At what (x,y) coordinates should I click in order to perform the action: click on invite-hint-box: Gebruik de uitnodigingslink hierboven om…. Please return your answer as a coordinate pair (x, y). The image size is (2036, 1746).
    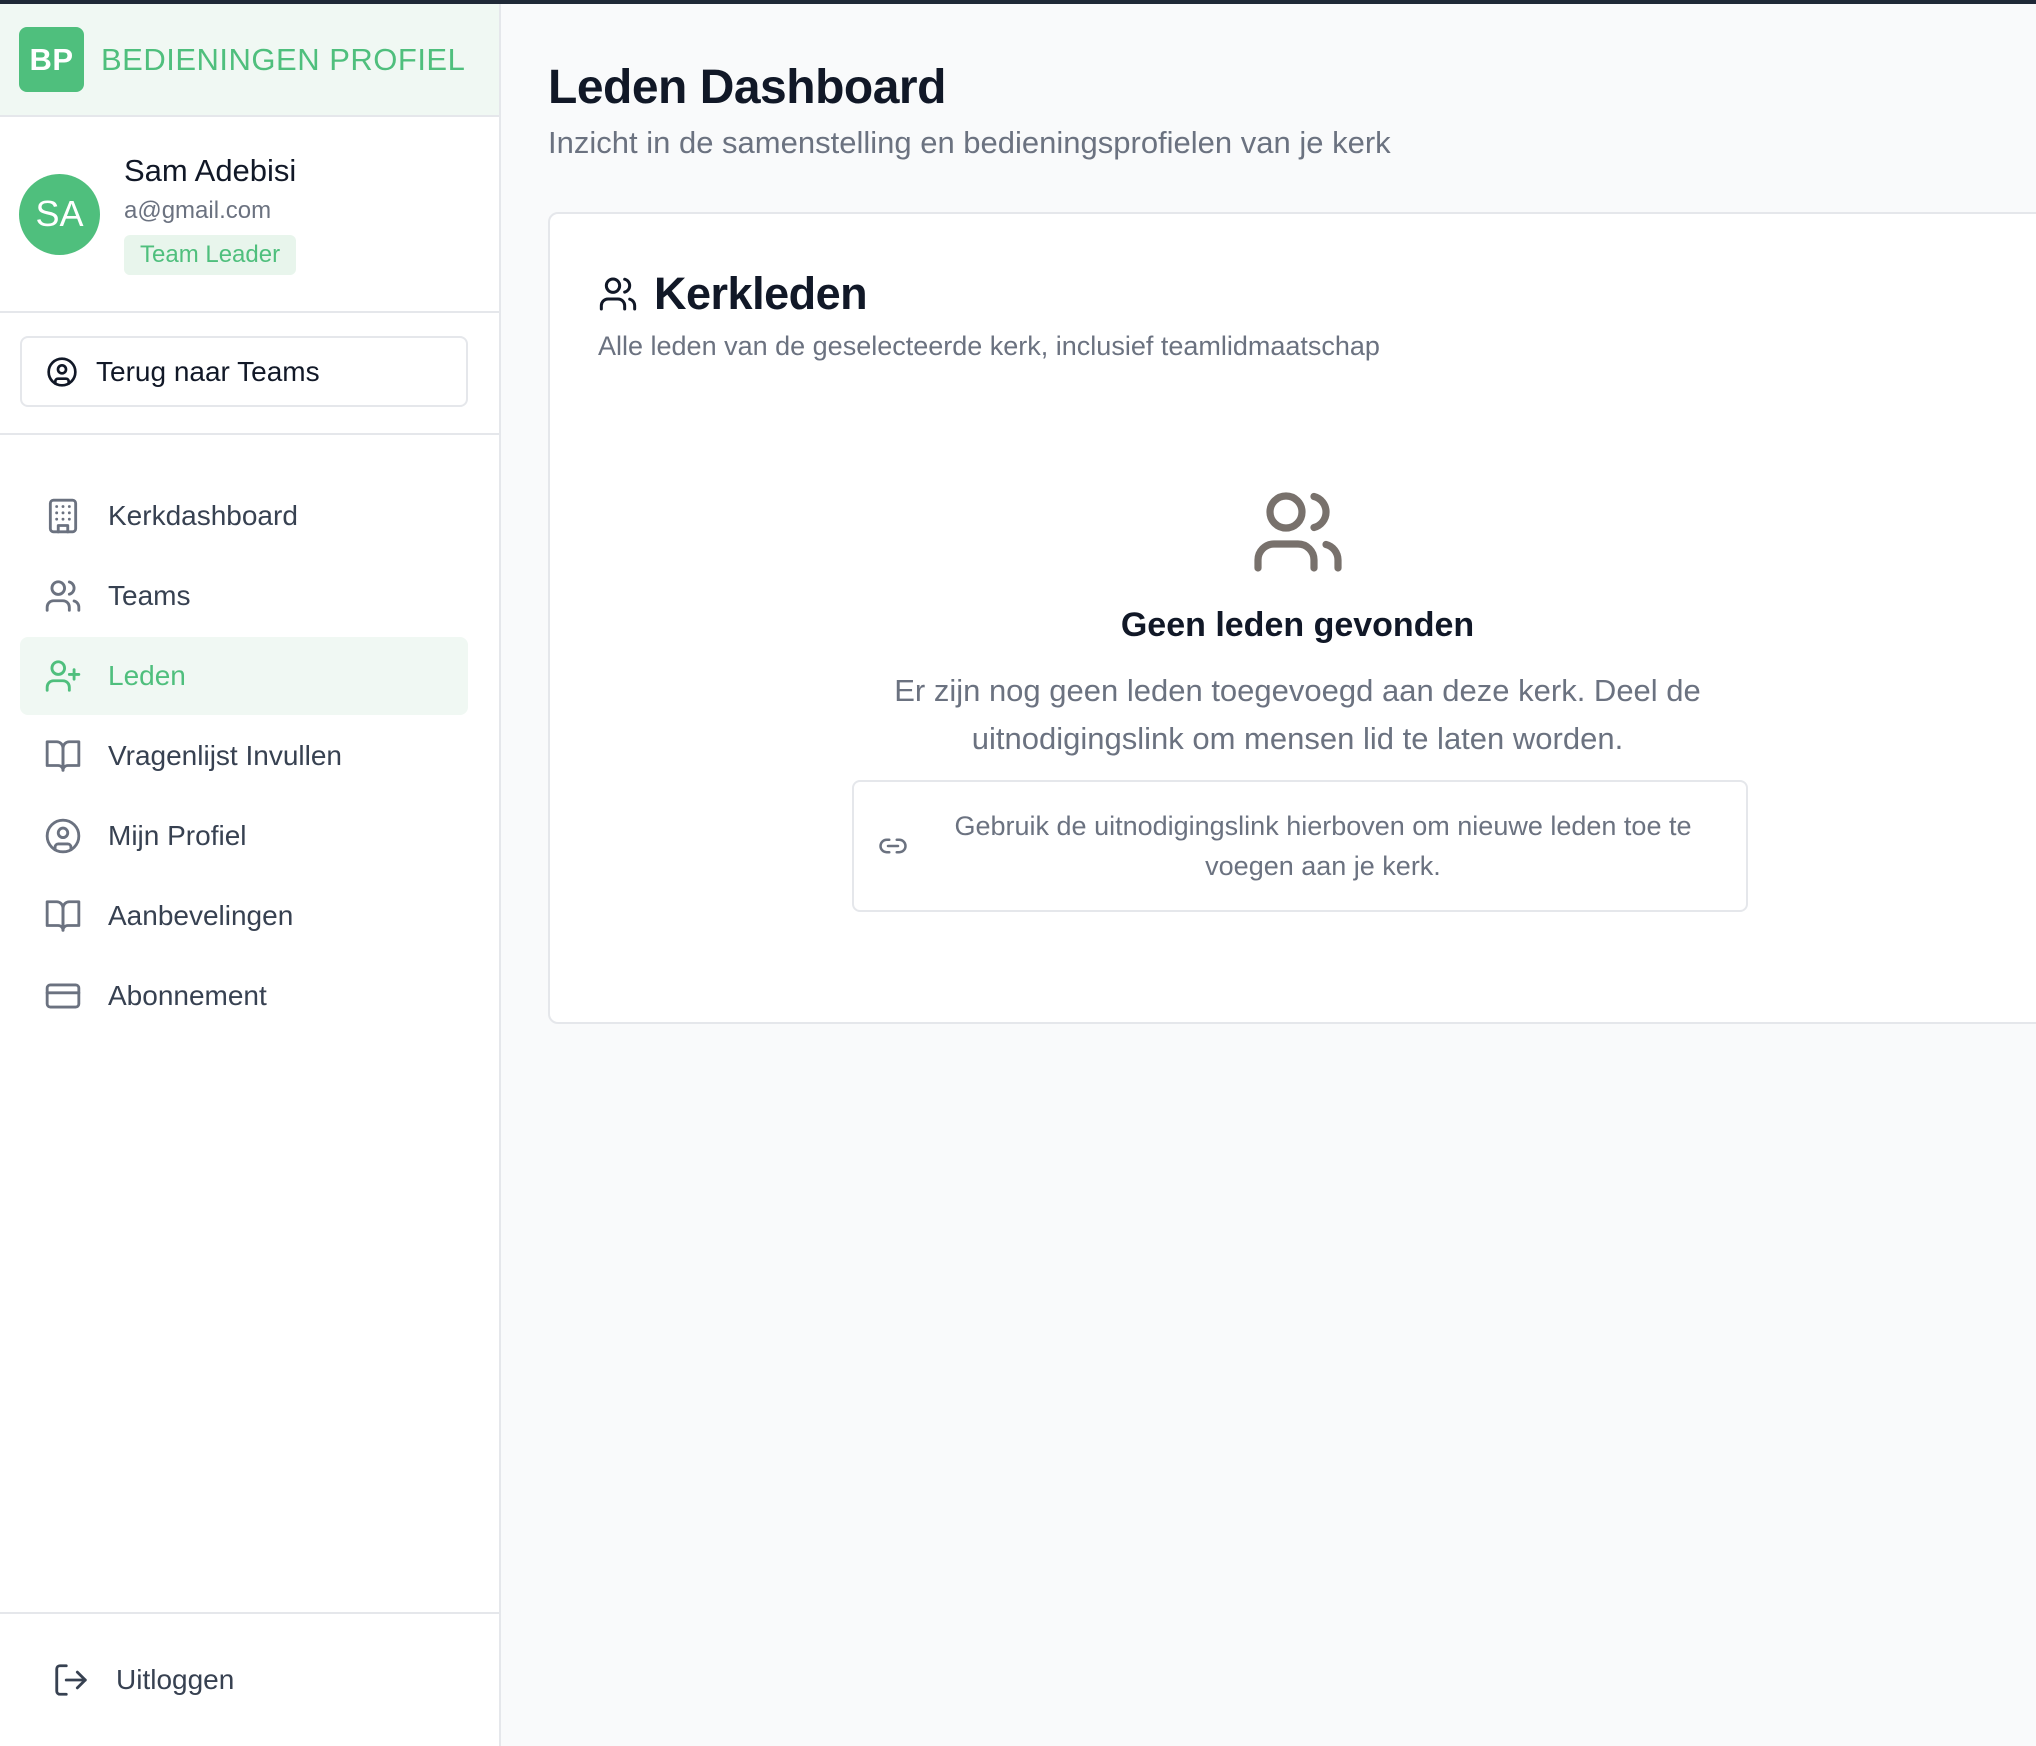
    Looking at the image, I should click on (1300, 846).